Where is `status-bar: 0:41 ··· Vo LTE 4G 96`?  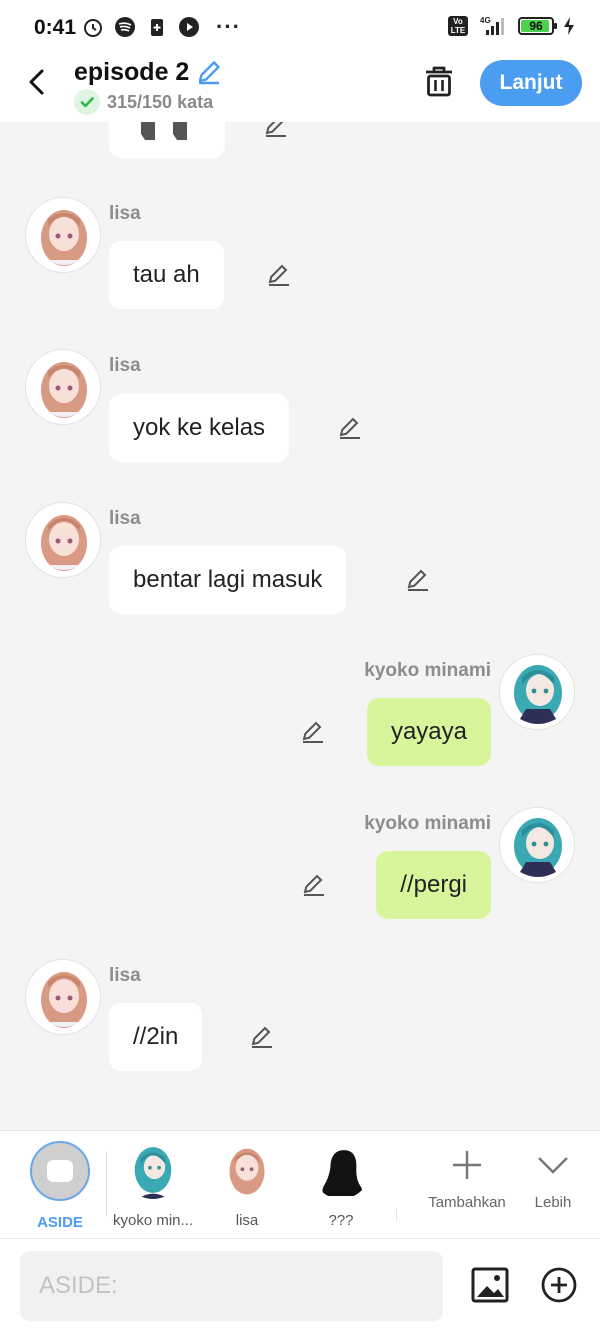
status-bar: 0:41 ··· Vo LTE 4G 96 is located at coordinates (300, 28).